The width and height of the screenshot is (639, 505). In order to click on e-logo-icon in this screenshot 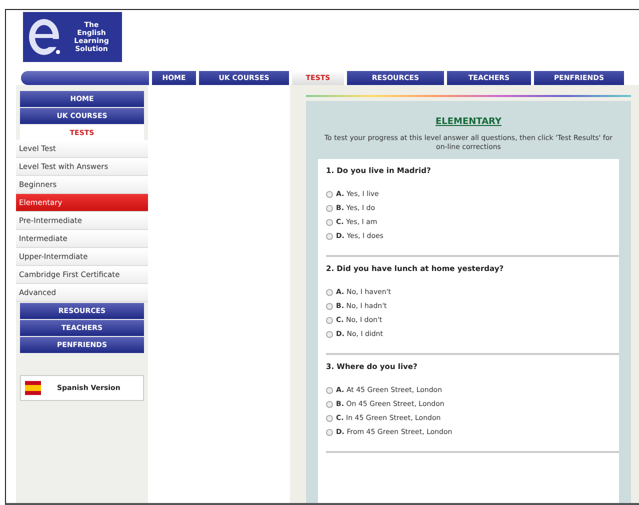, I will do `click(44, 37)`.